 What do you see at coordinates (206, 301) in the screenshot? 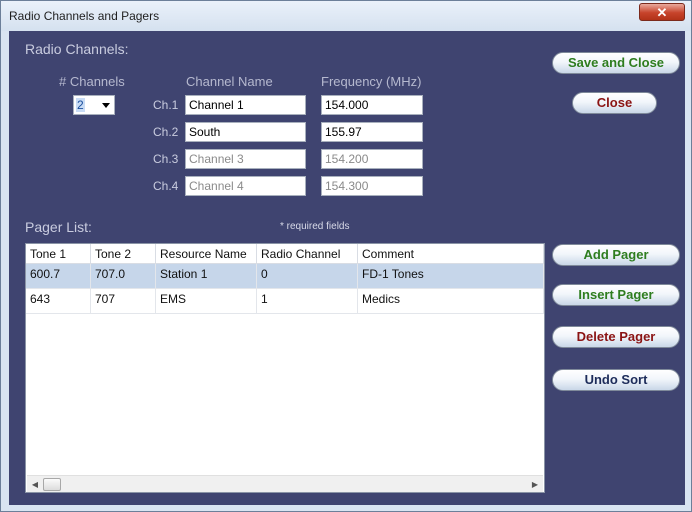
I see `cell-resource-name: EMS` at bounding box center [206, 301].